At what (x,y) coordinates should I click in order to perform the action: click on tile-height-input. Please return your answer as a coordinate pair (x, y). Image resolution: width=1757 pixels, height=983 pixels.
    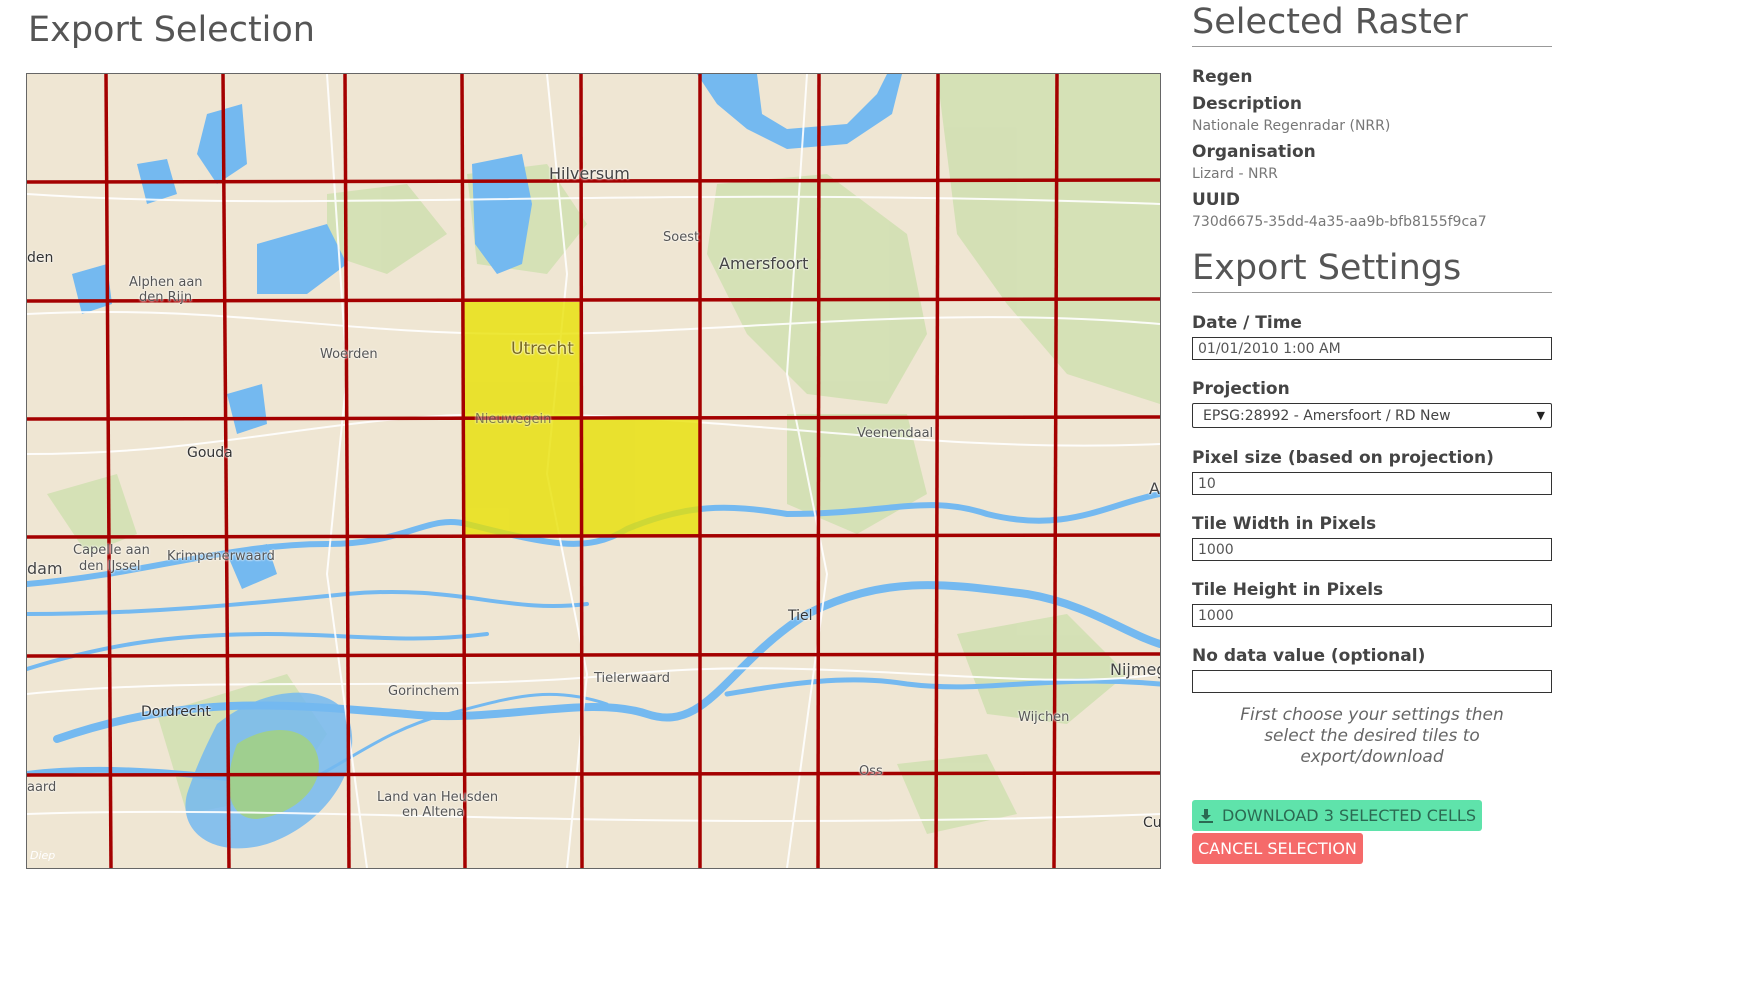
    Looking at the image, I should click on (1372, 615).